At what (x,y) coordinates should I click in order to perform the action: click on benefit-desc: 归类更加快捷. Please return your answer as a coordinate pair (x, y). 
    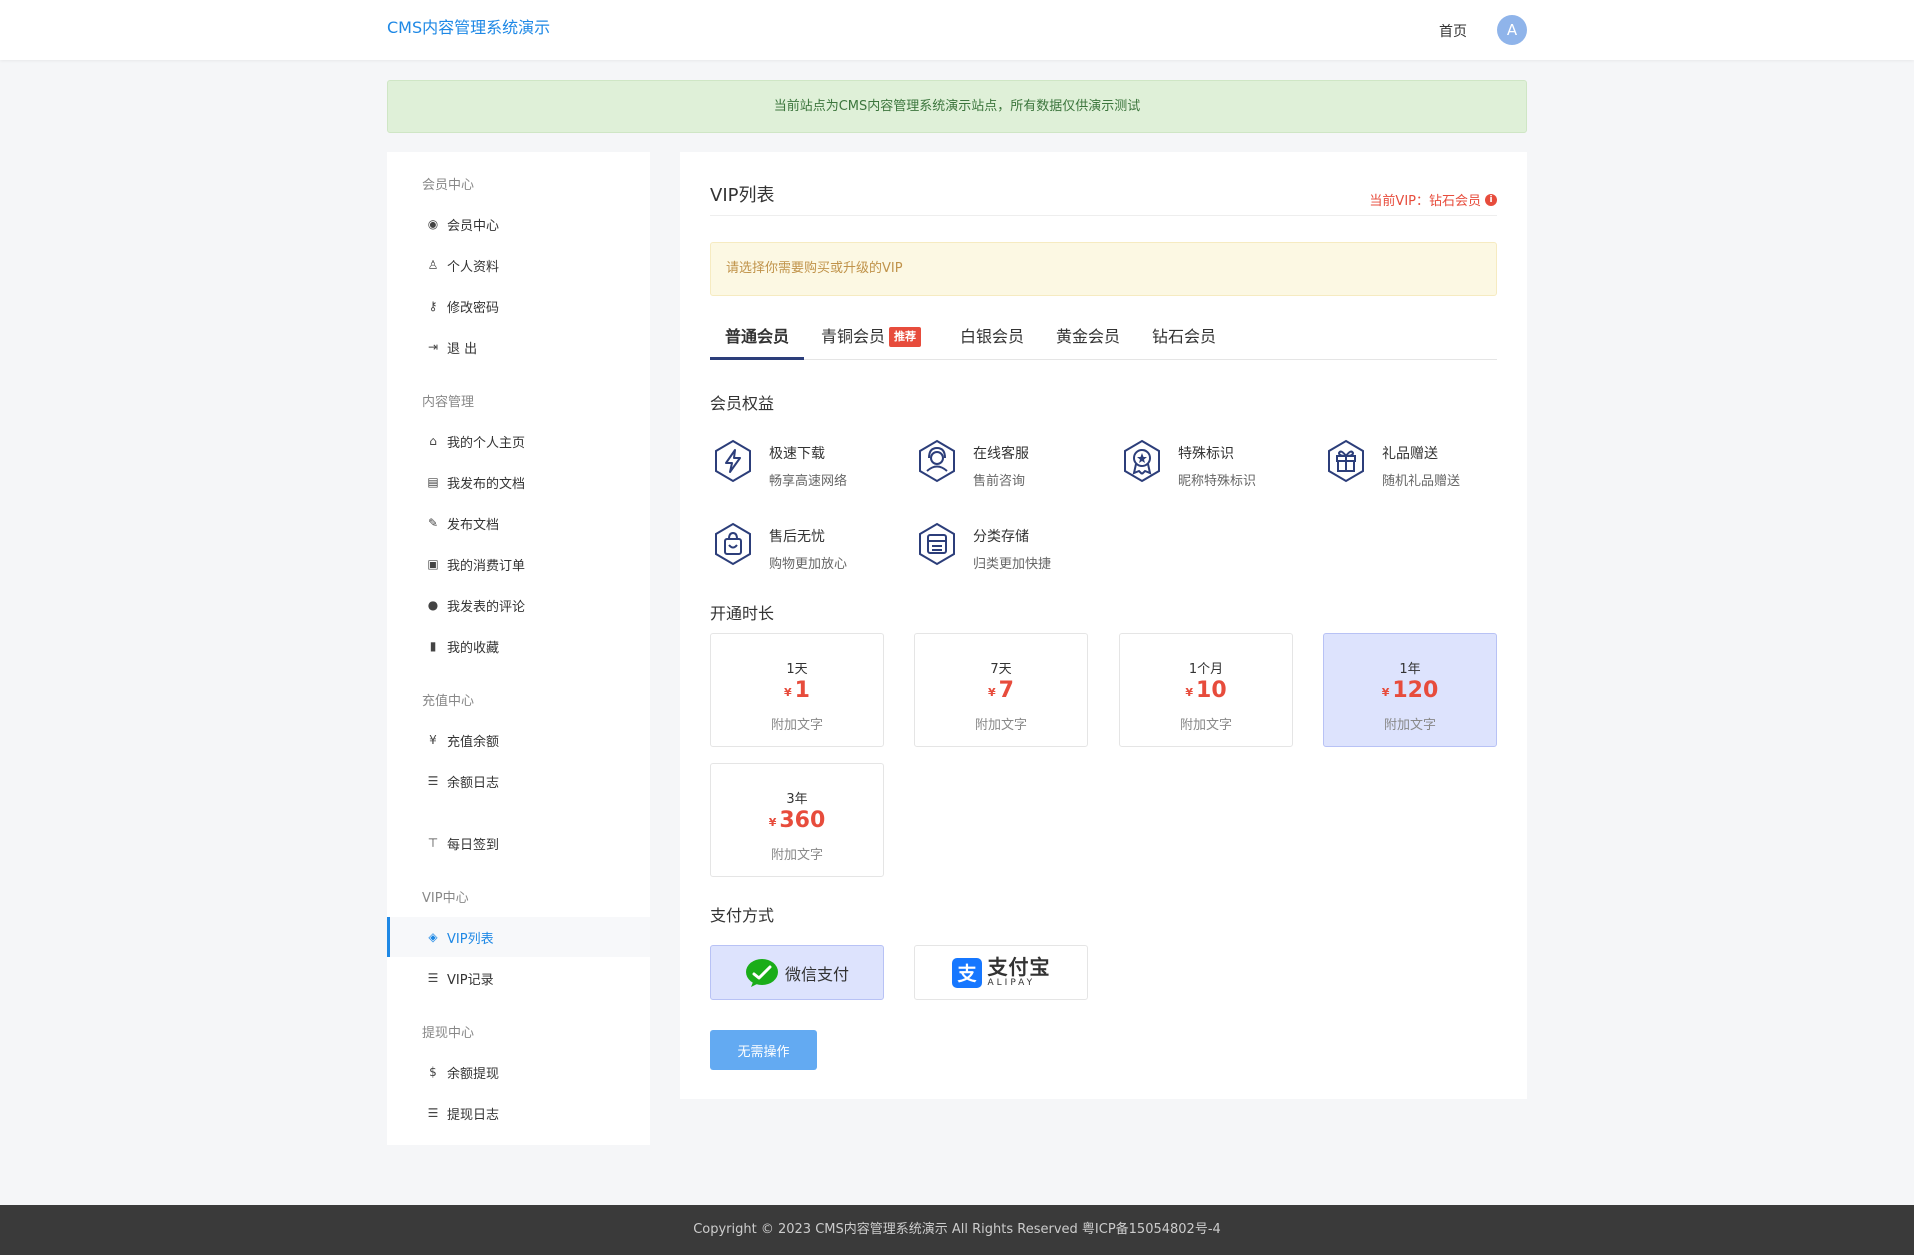
    Looking at the image, I should click on (1012, 564).